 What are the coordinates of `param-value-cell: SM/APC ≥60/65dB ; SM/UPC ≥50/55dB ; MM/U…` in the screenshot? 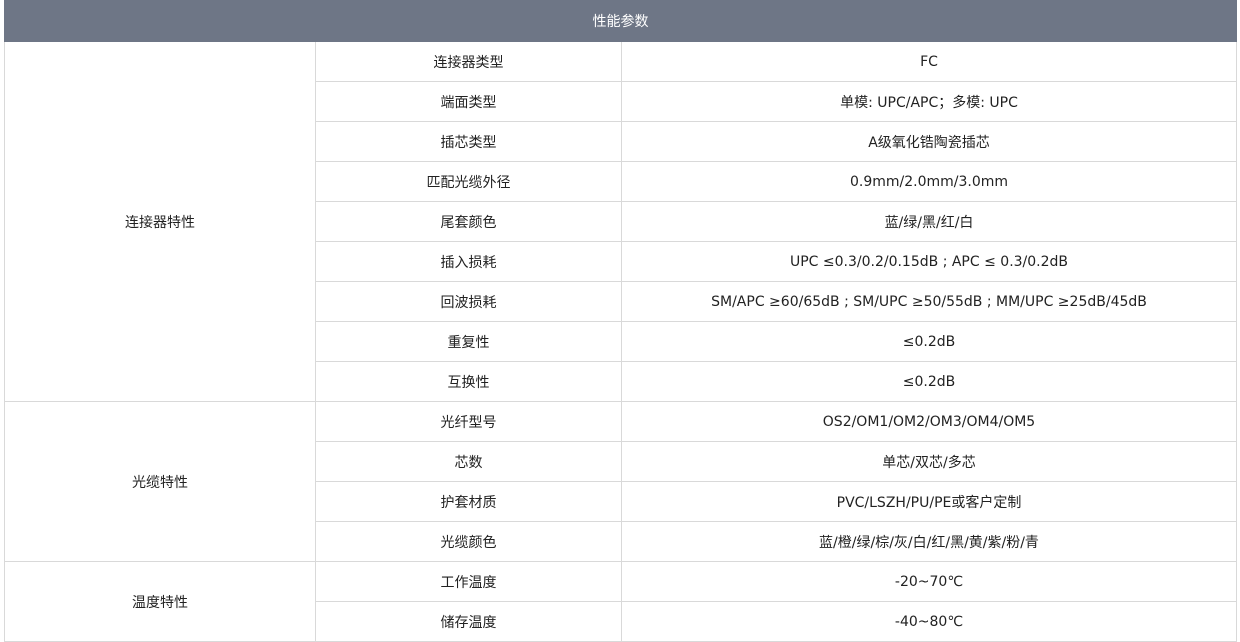 It's located at (929, 301).